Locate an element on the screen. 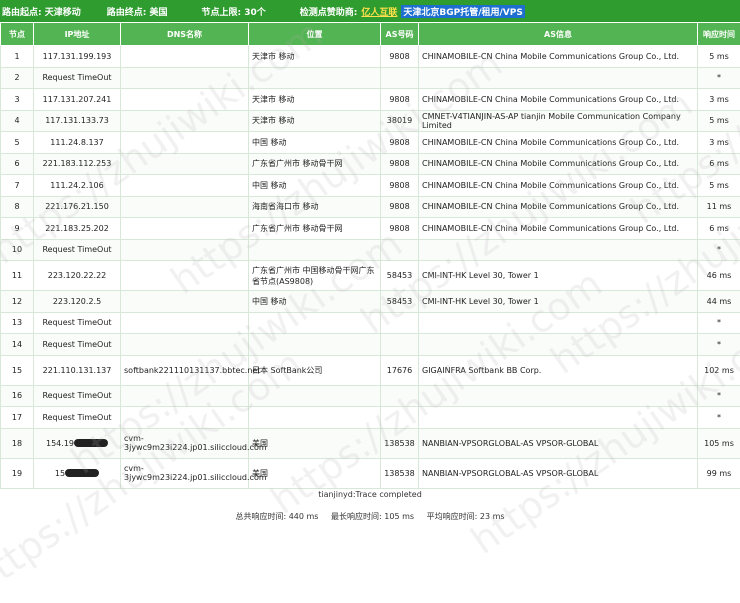 The height and width of the screenshot is (603, 740). node-cell: 14 is located at coordinates (17, 345).